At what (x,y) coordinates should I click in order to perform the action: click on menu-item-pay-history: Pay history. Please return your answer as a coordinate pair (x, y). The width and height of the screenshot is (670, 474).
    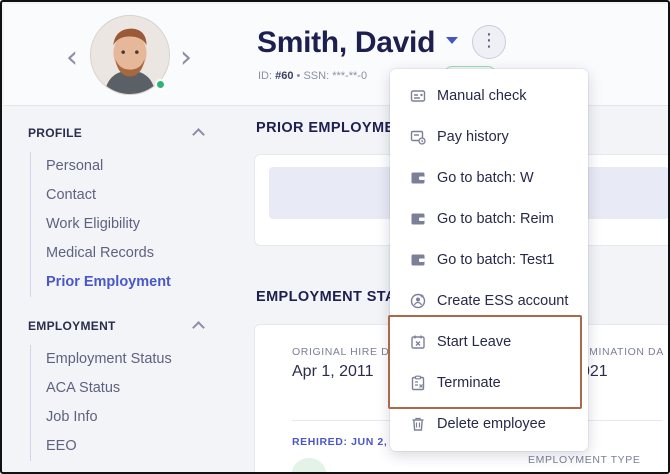
    Looking at the image, I should click on (489, 136).